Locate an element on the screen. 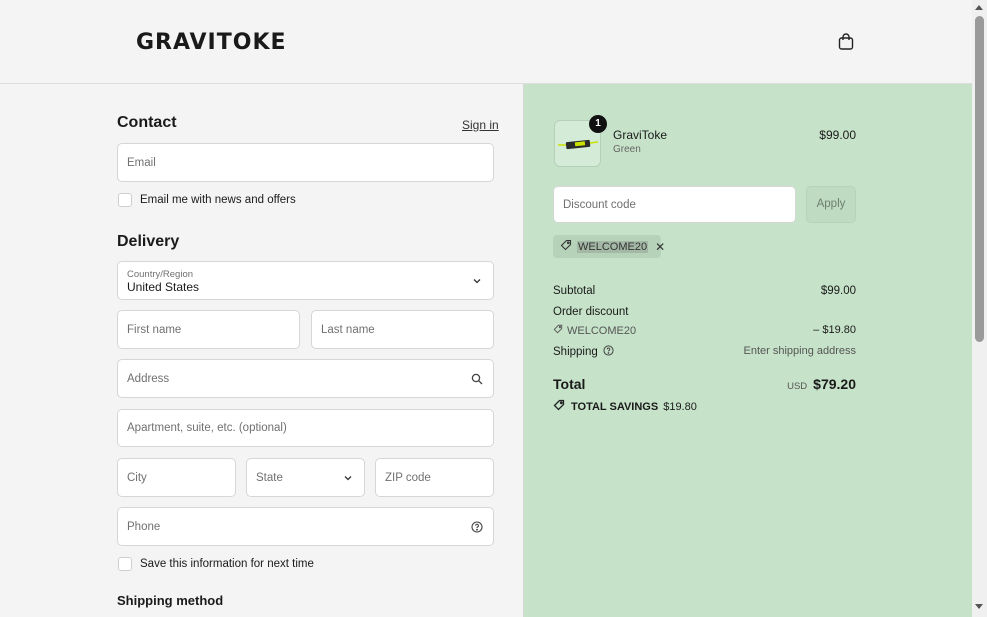 The height and width of the screenshot is (617, 987). newsletter-checkbox-row: Email me with news and offers is located at coordinates (207, 200).